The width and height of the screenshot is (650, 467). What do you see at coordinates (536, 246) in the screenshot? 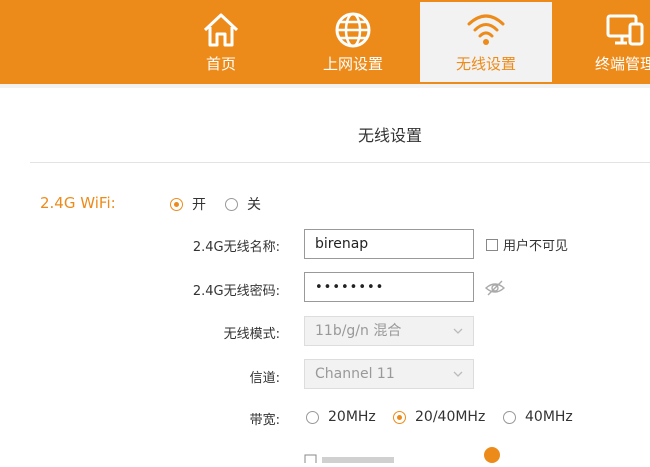
I see `hide-ssid-label: 用户不可见` at bounding box center [536, 246].